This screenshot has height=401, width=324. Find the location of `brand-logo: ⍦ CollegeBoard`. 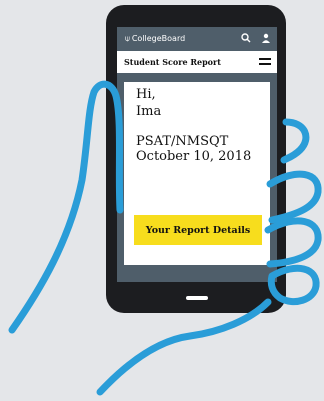

brand-logo: ⍦ CollegeBoard is located at coordinates (155, 39).